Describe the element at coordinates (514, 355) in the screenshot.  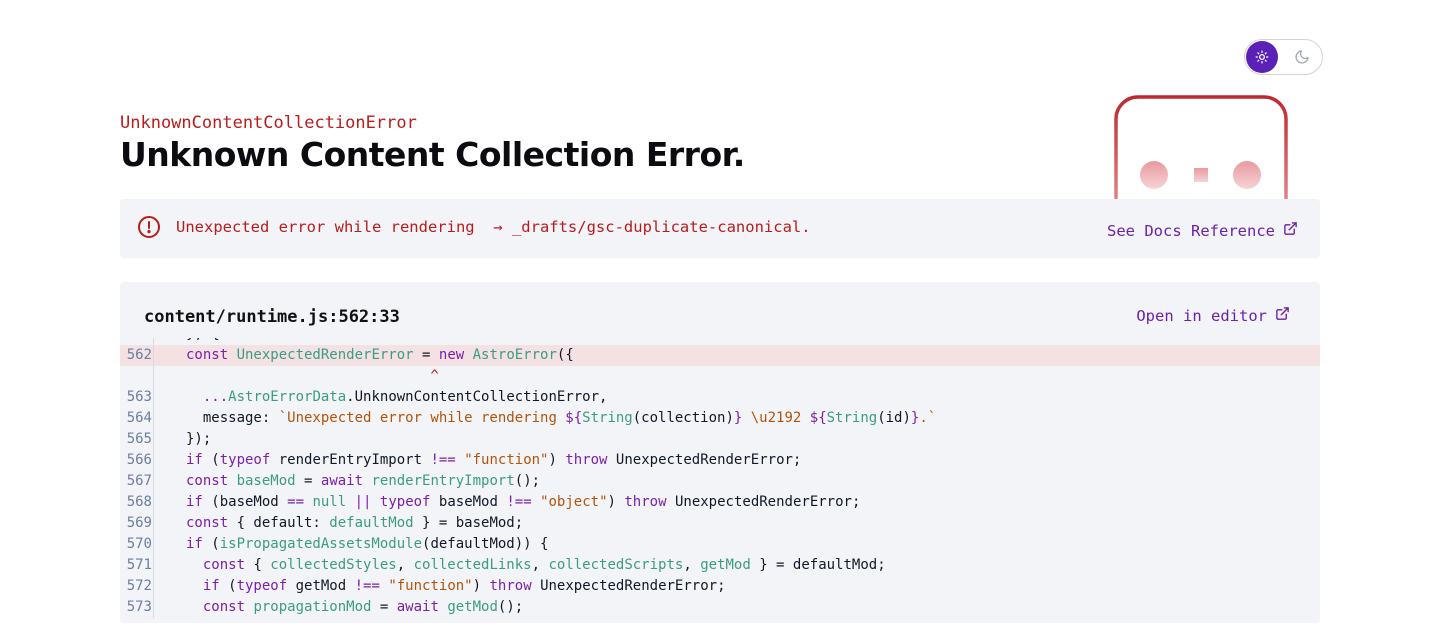
I see `code-token: AstroError` at that location.